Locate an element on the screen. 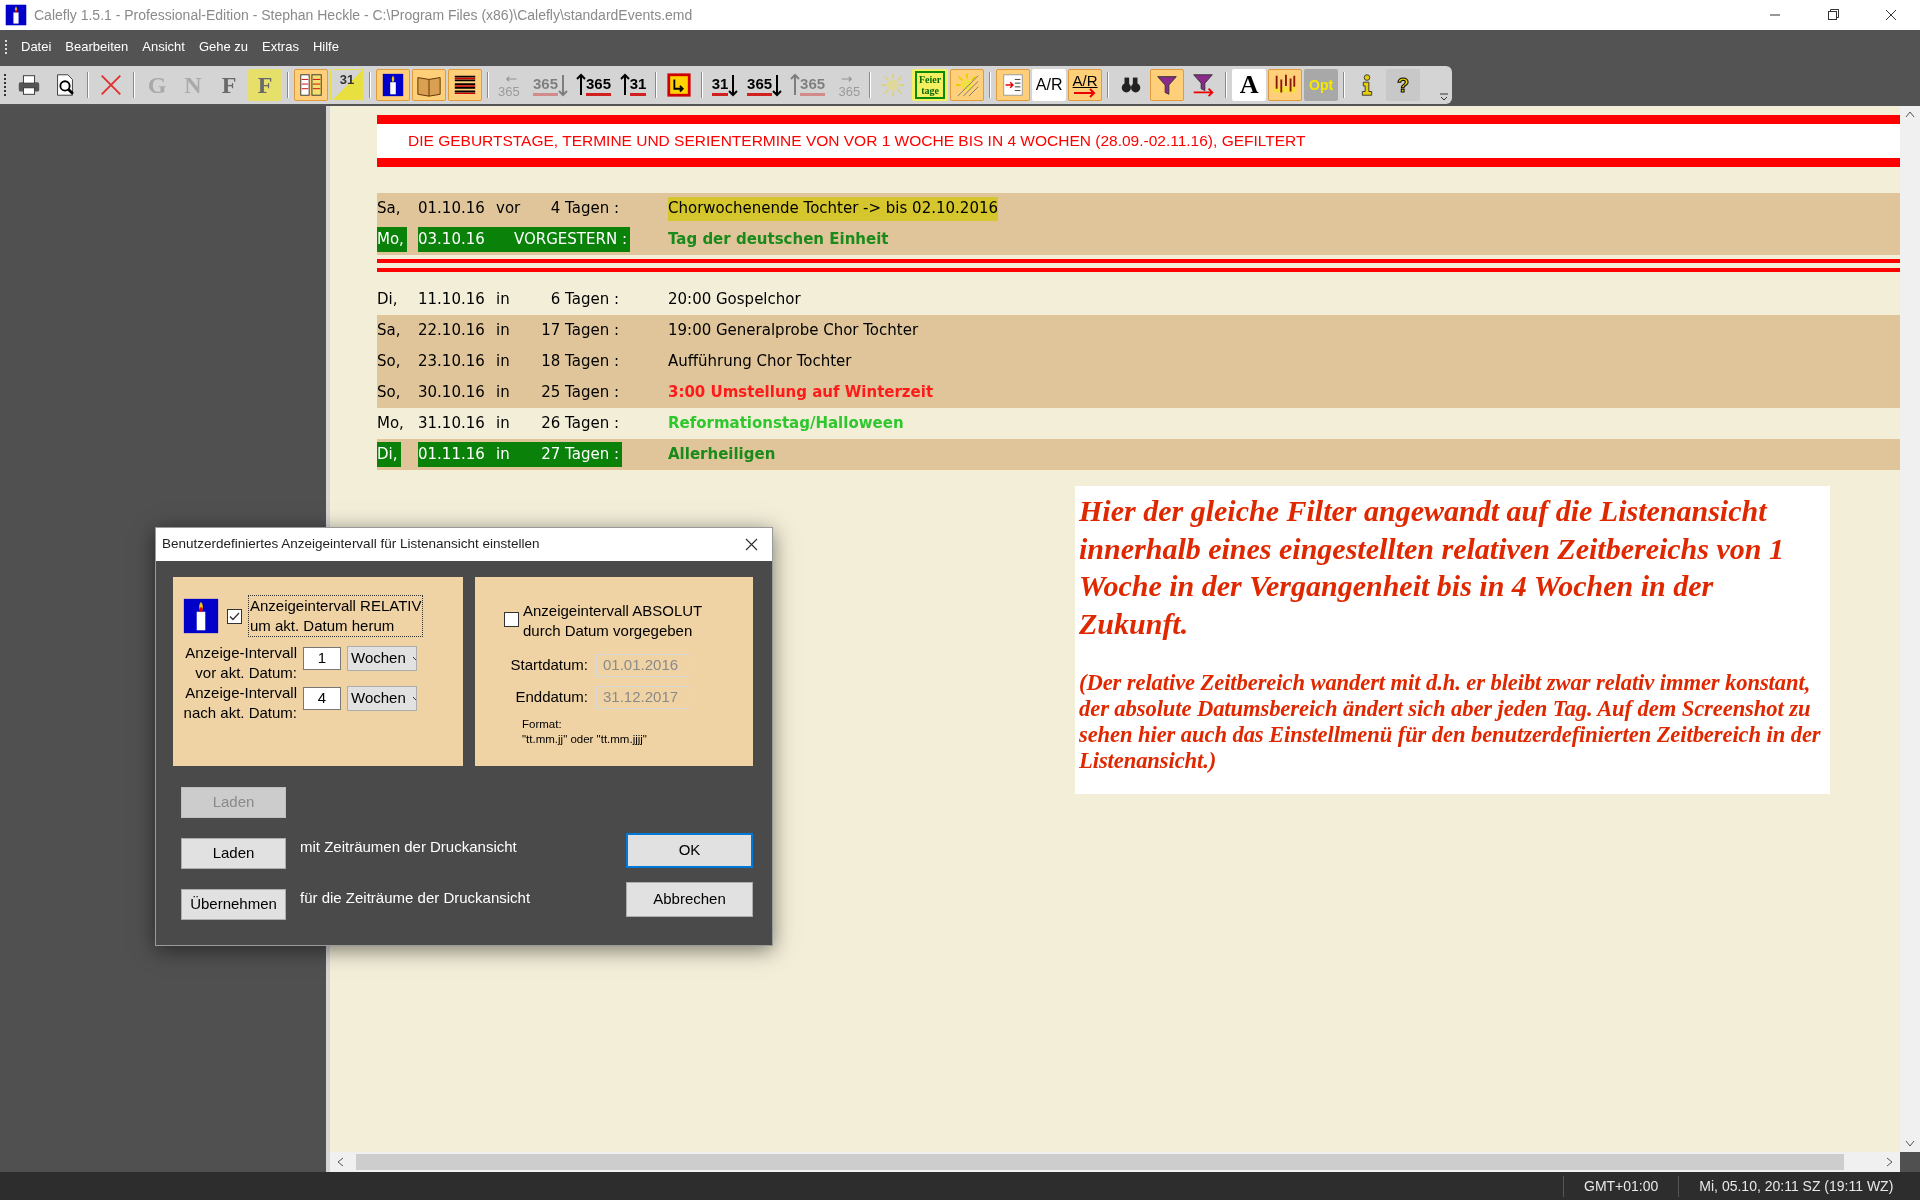 The image size is (1920, 1200). event-text: 19:00 Generalprobe Chor Tochter is located at coordinates (793, 331).